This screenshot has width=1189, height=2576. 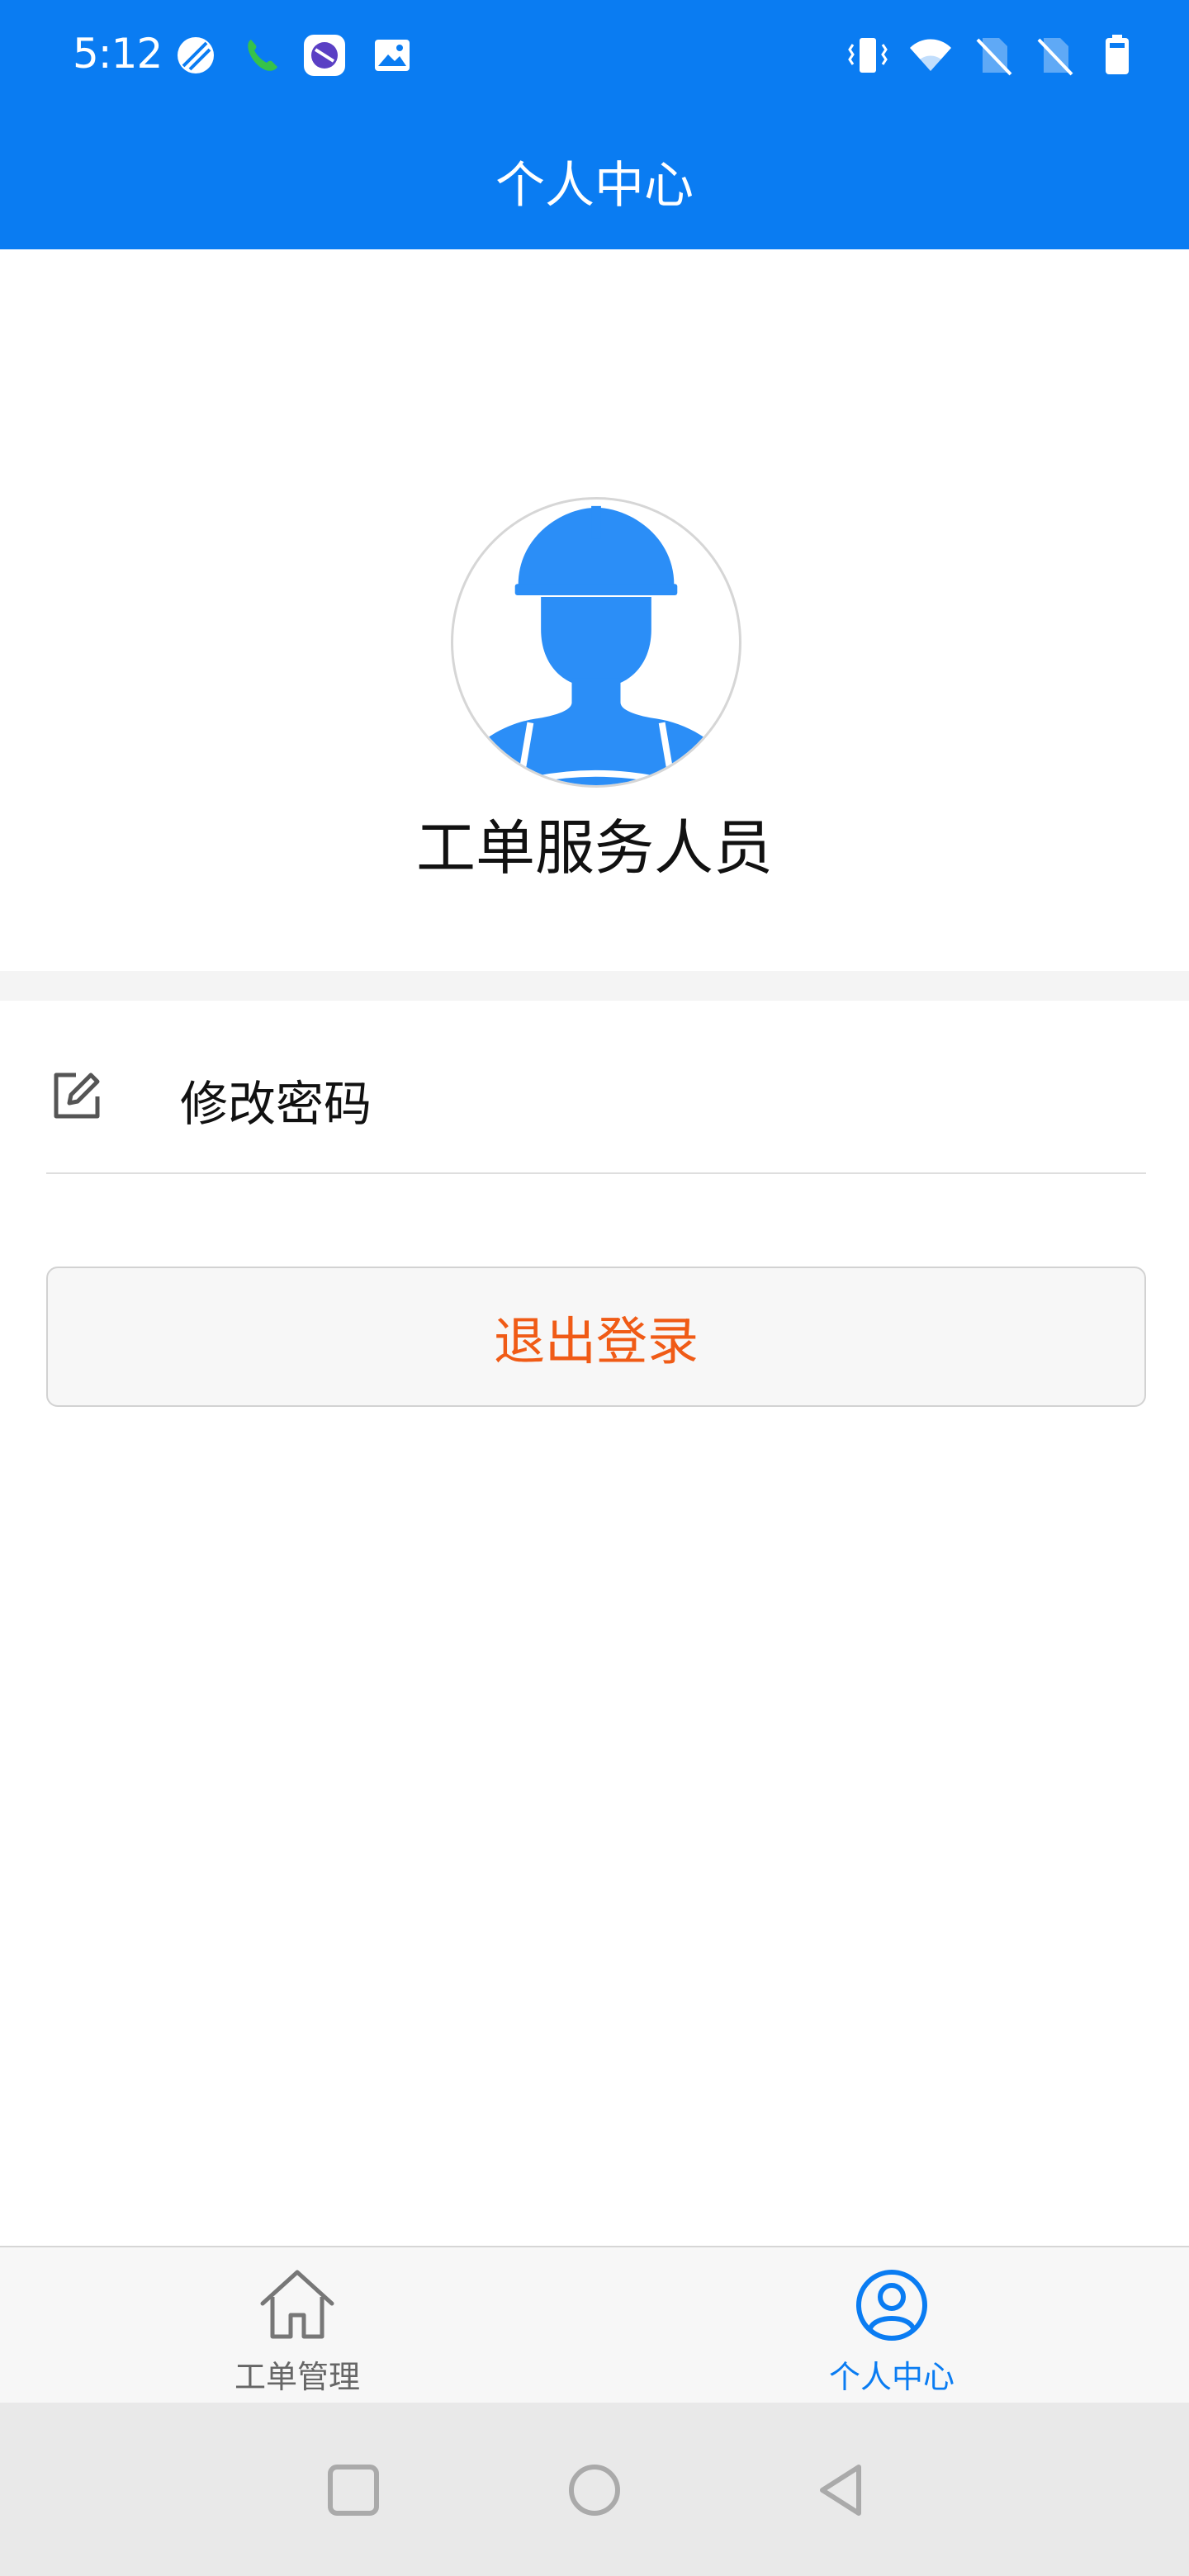 What do you see at coordinates (77, 1096) in the screenshot?
I see `edit-icon` at bounding box center [77, 1096].